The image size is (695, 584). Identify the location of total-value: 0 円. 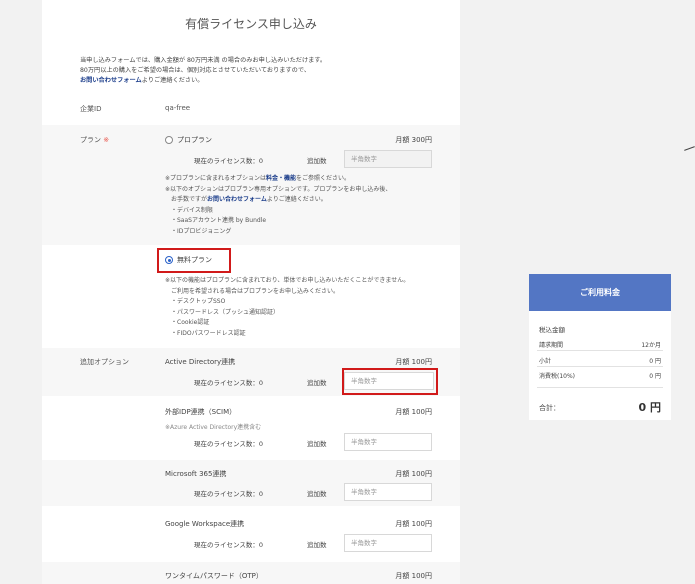
(649, 407).